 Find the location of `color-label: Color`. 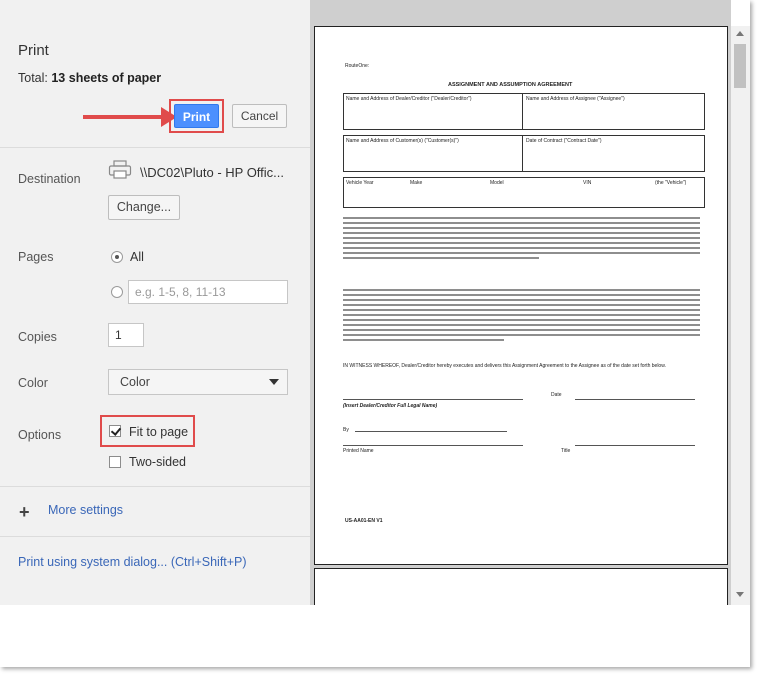

color-label: Color is located at coordinates (33, 383).